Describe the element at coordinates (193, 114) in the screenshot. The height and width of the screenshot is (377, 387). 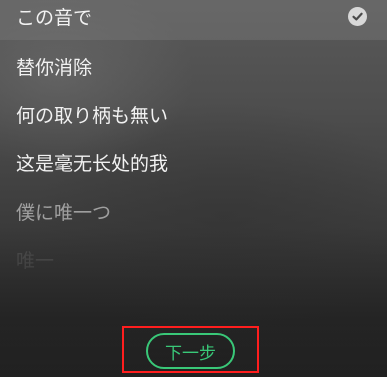
I see `lyric-line: 何の取り柄も無い` at that location.